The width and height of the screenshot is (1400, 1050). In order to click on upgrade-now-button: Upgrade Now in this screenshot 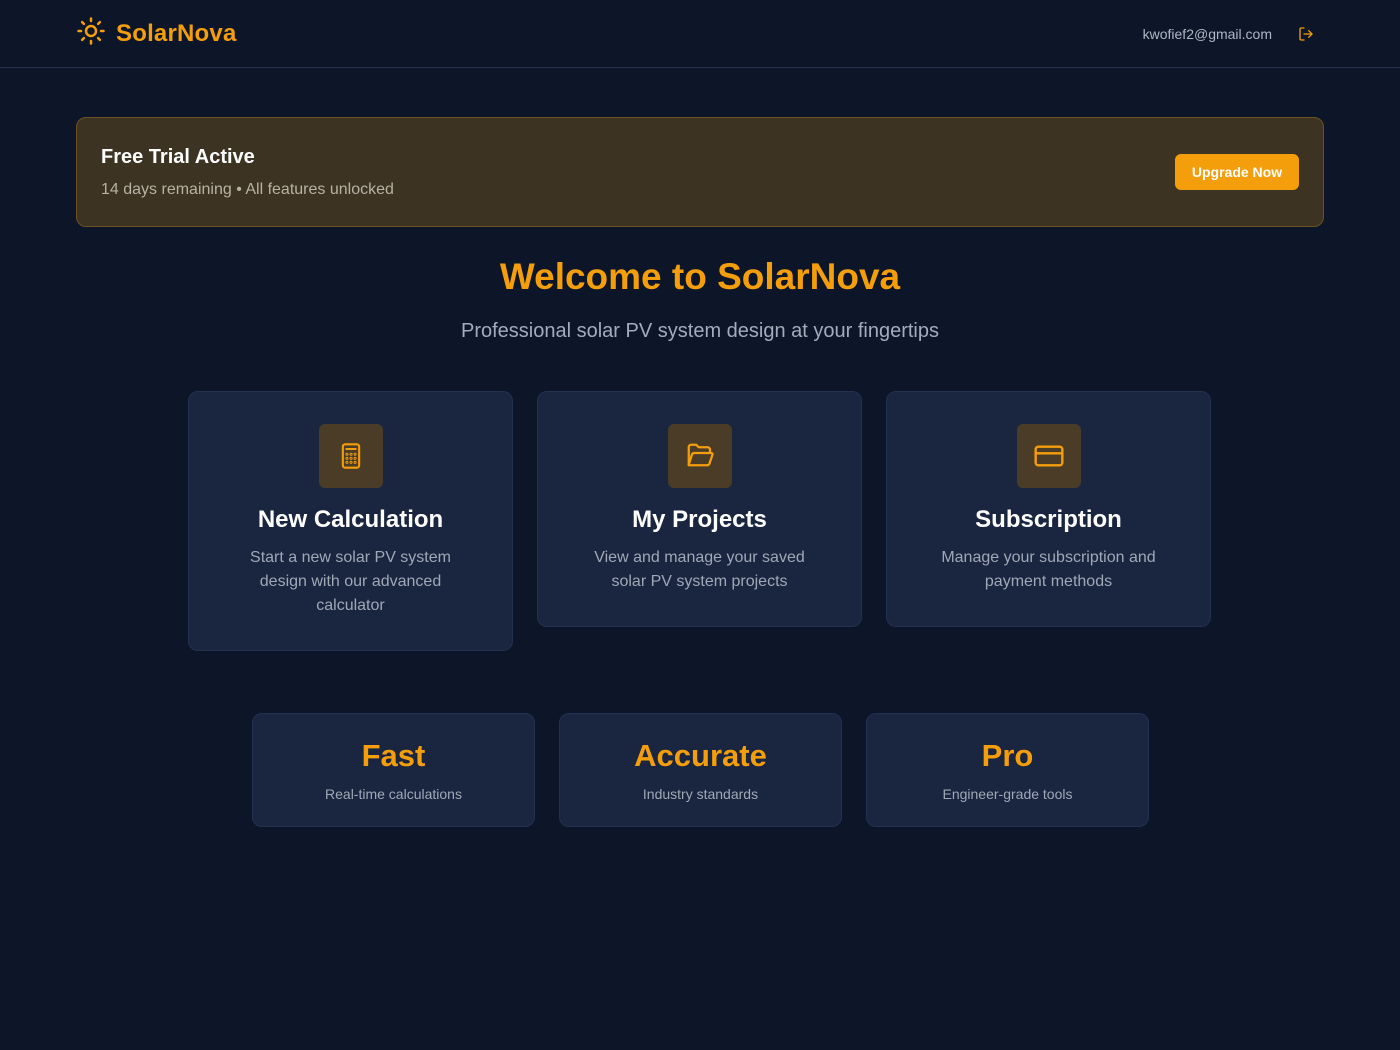, I will do `click(1237, 172)`.